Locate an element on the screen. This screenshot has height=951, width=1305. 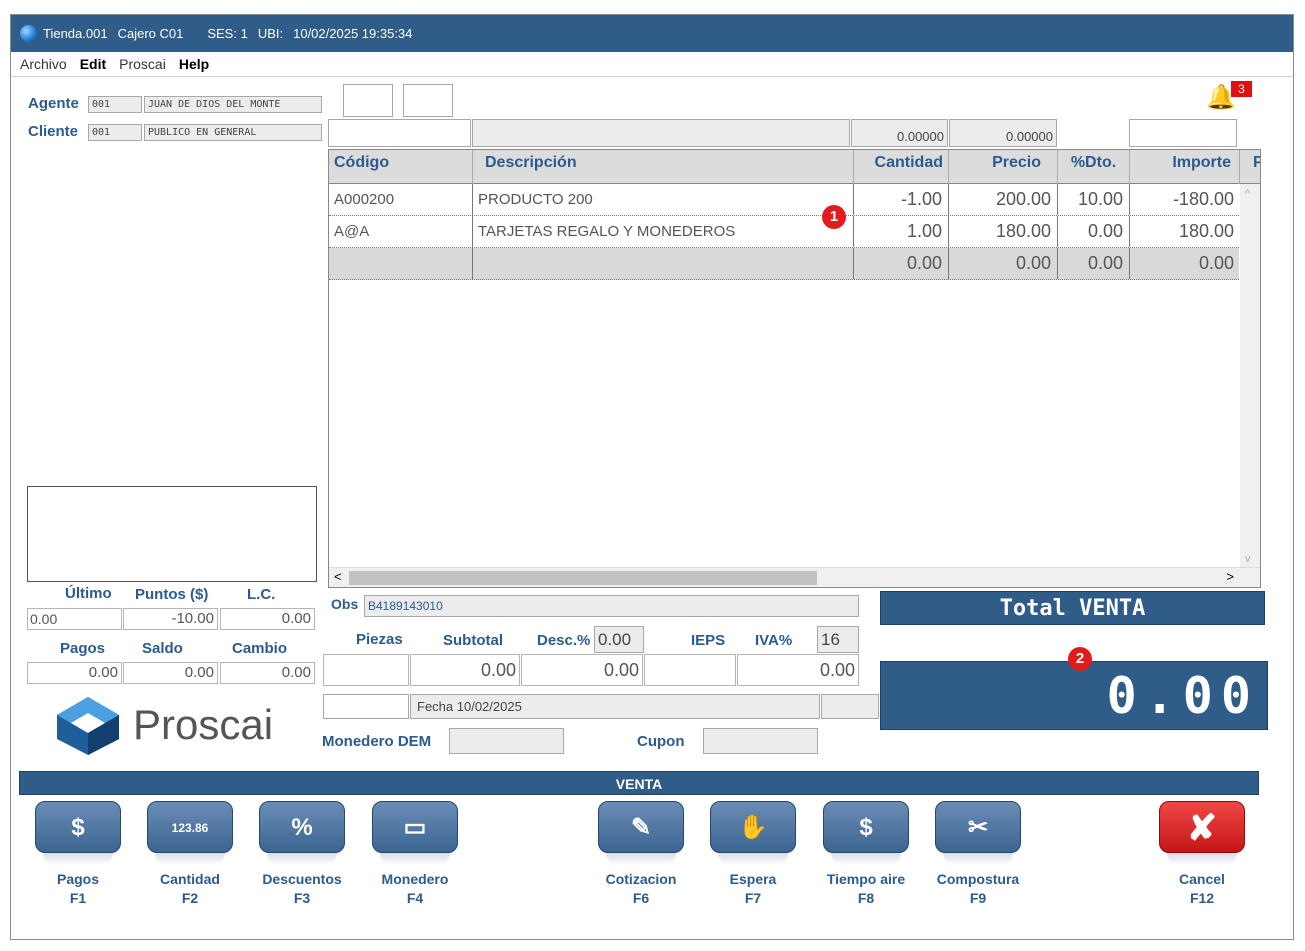
card-icon: ▭ is located at coordinates (415, 827).